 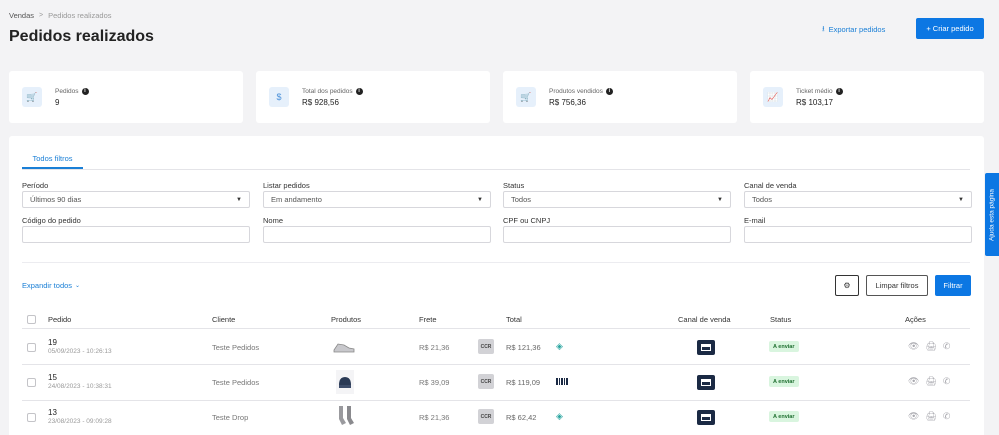 I want to click on column-header-shipping: Frete, so click(x=428, y=319).